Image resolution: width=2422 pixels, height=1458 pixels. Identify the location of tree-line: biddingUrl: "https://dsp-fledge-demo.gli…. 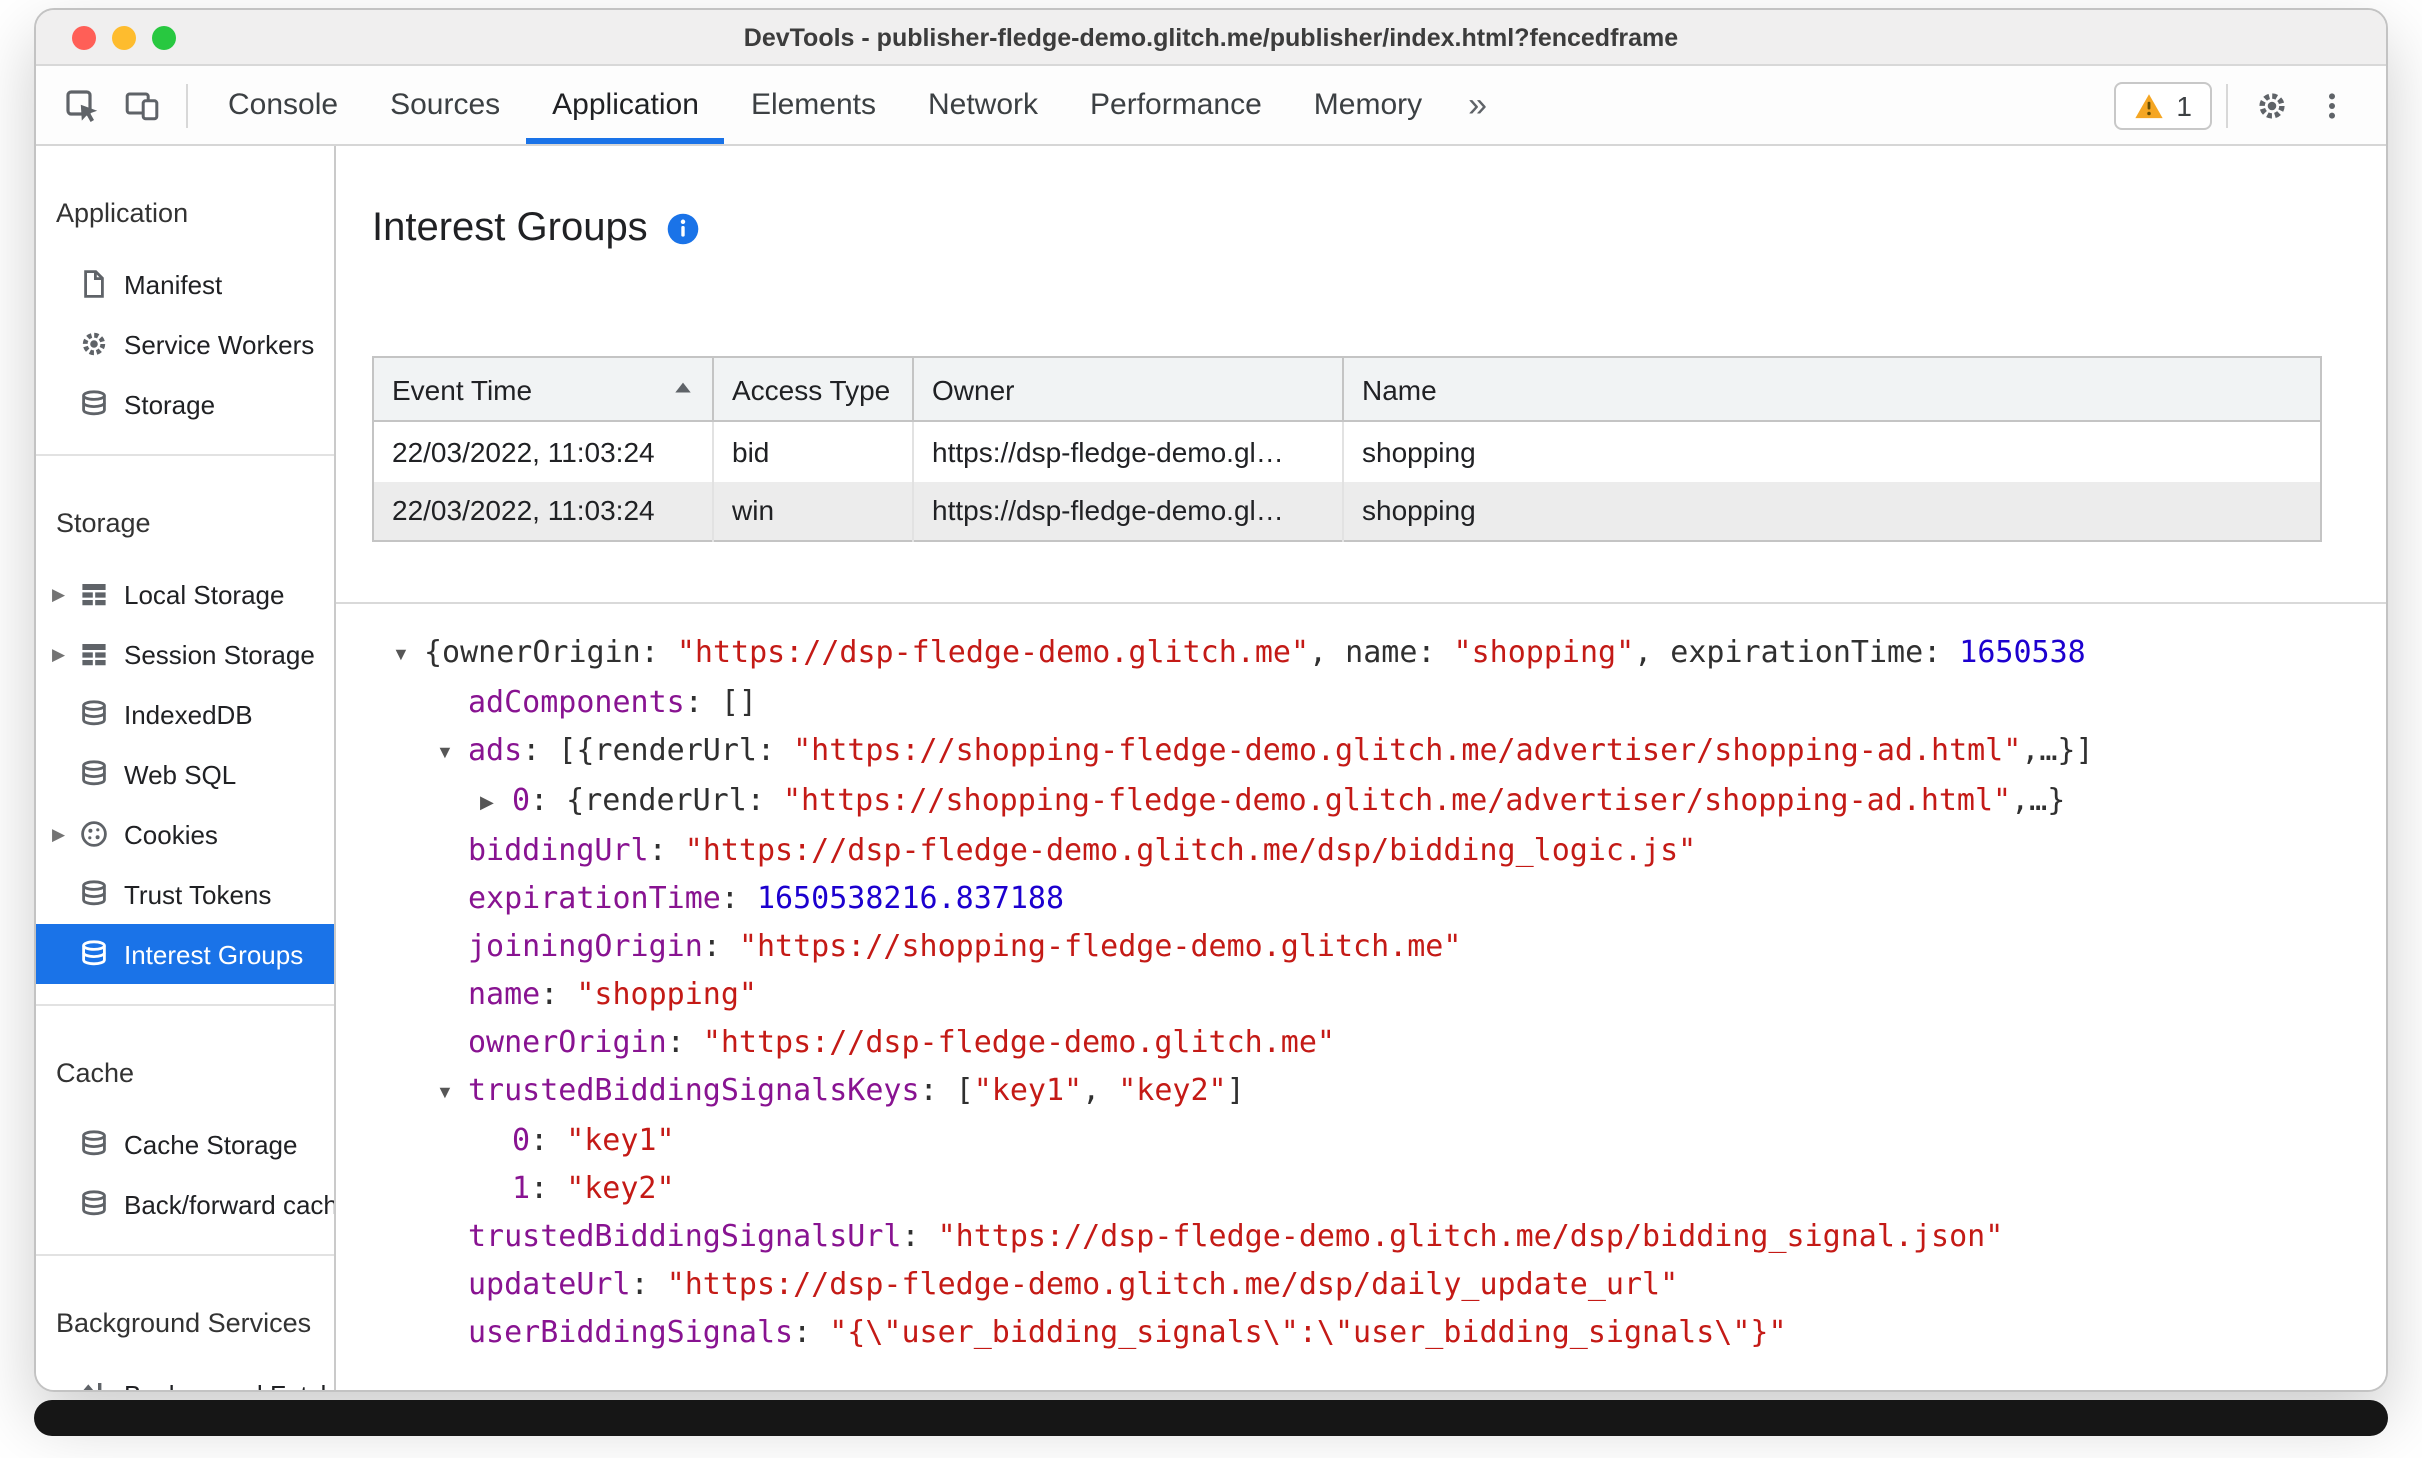
(1379, 850).